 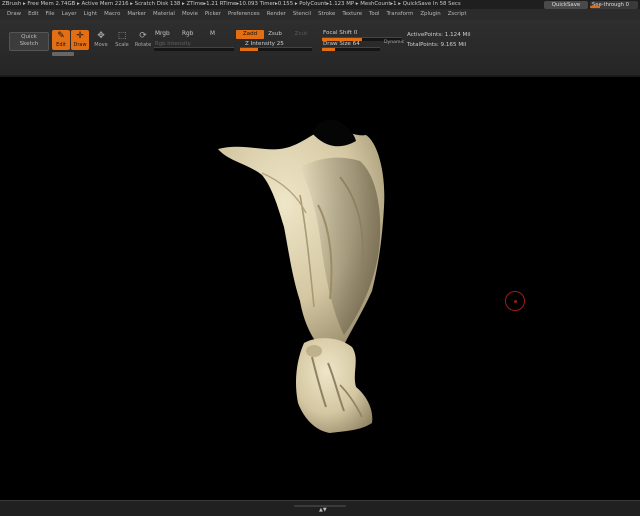 What do you see at coordinates (69, 14) in the screenshot?
I see `menu-layer: Layer` at bounding box center [69, 14].